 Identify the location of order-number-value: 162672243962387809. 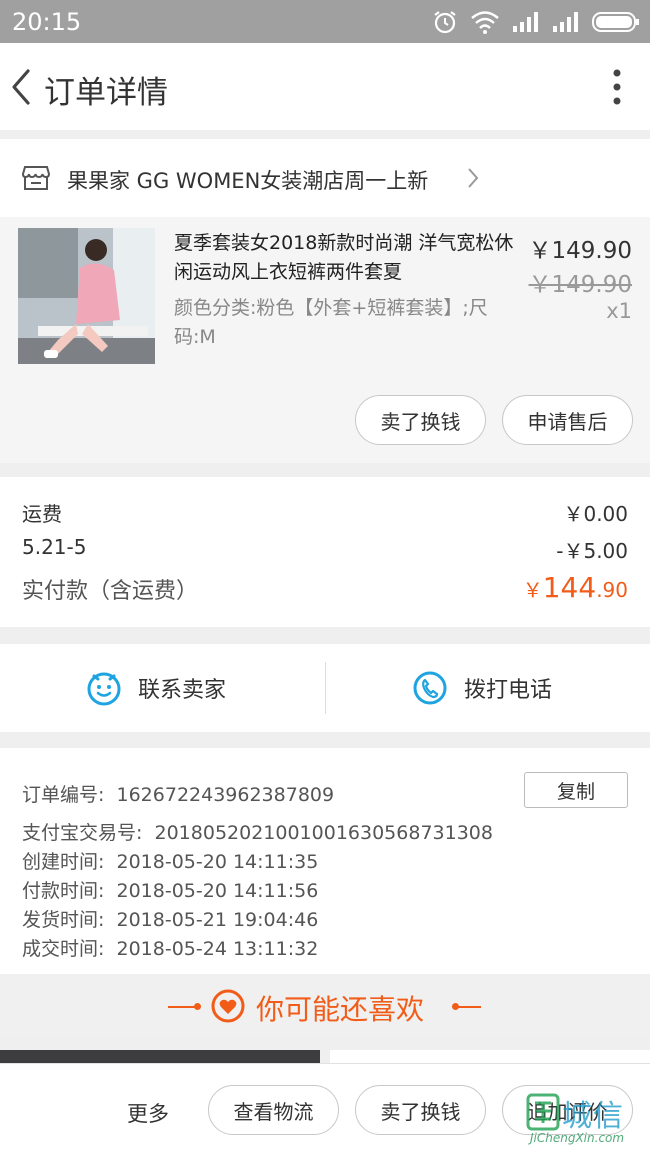
(225, 795).